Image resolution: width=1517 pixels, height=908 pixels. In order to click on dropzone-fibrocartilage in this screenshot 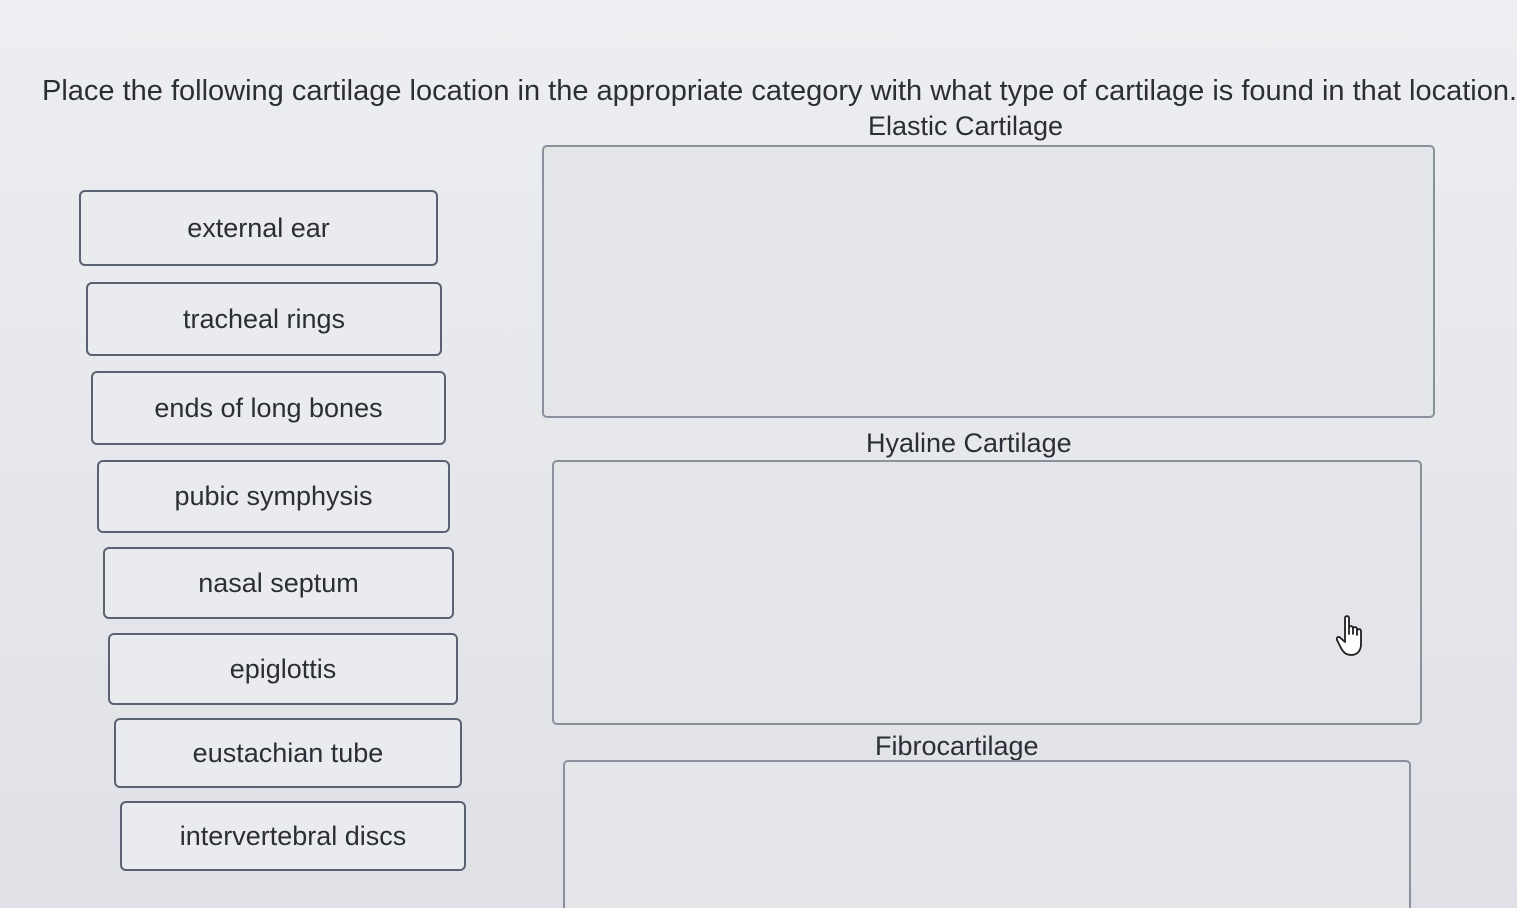, I will do `click(987, 834)`.